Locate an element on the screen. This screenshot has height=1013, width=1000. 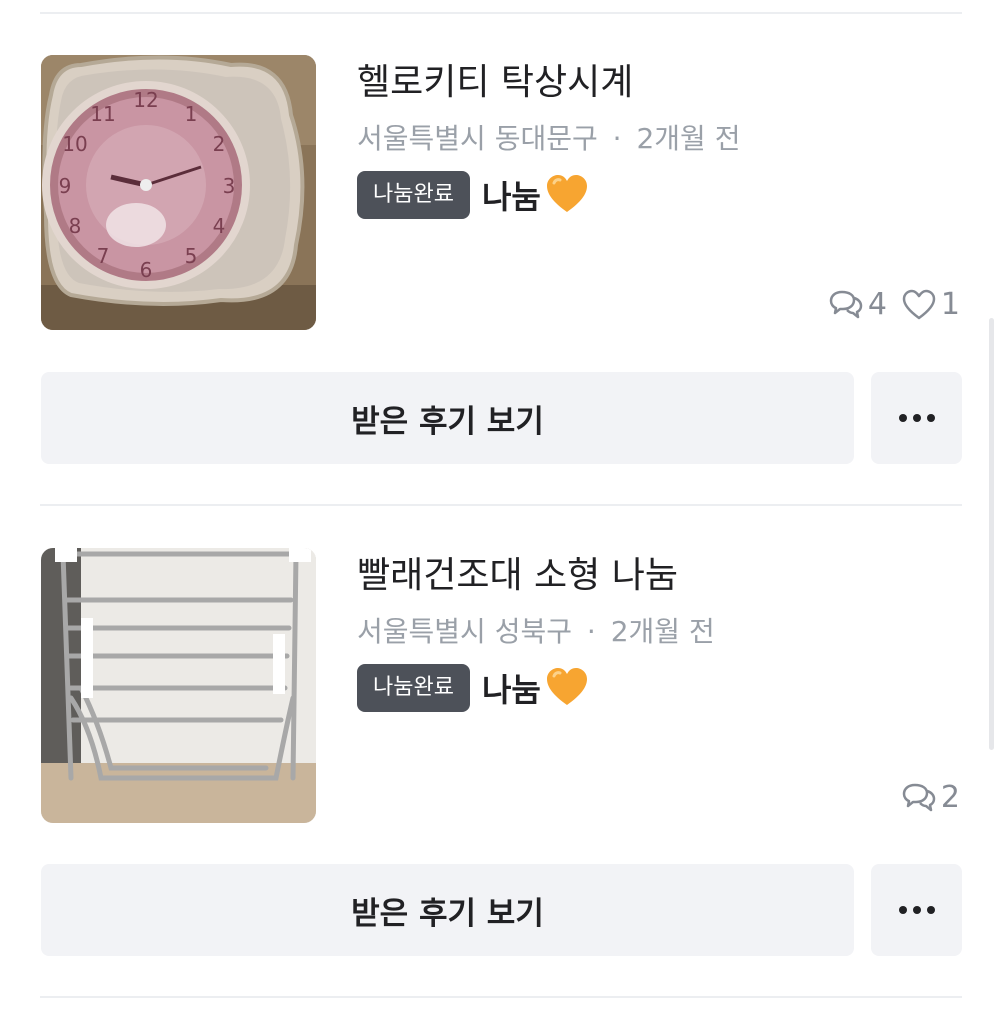
like-count-value: 1 is located at coordinates (950, 304).